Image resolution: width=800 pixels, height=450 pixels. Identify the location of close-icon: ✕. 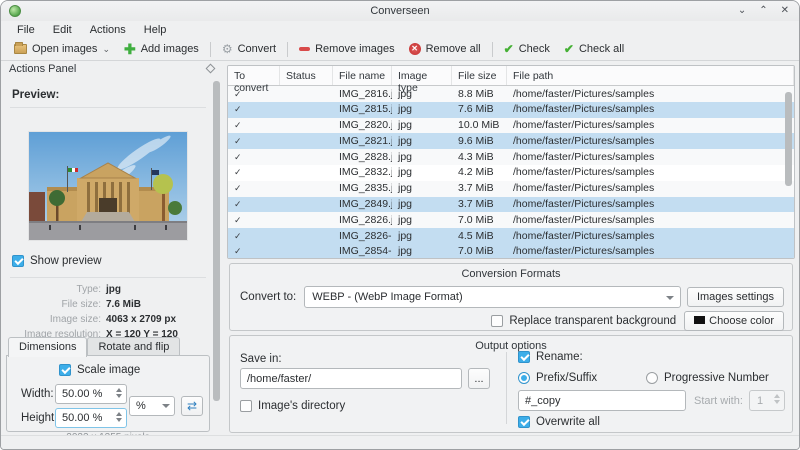
(785, 11).